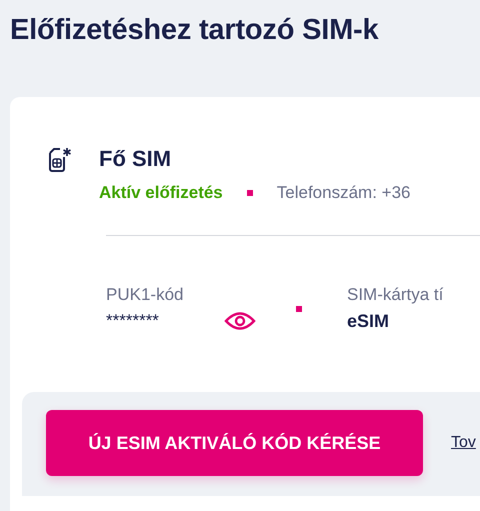  What do you see at coordinates (135, 159) in the screenshot?
I see `sim-name: Fő SIM` at bounding box center [135, 159].